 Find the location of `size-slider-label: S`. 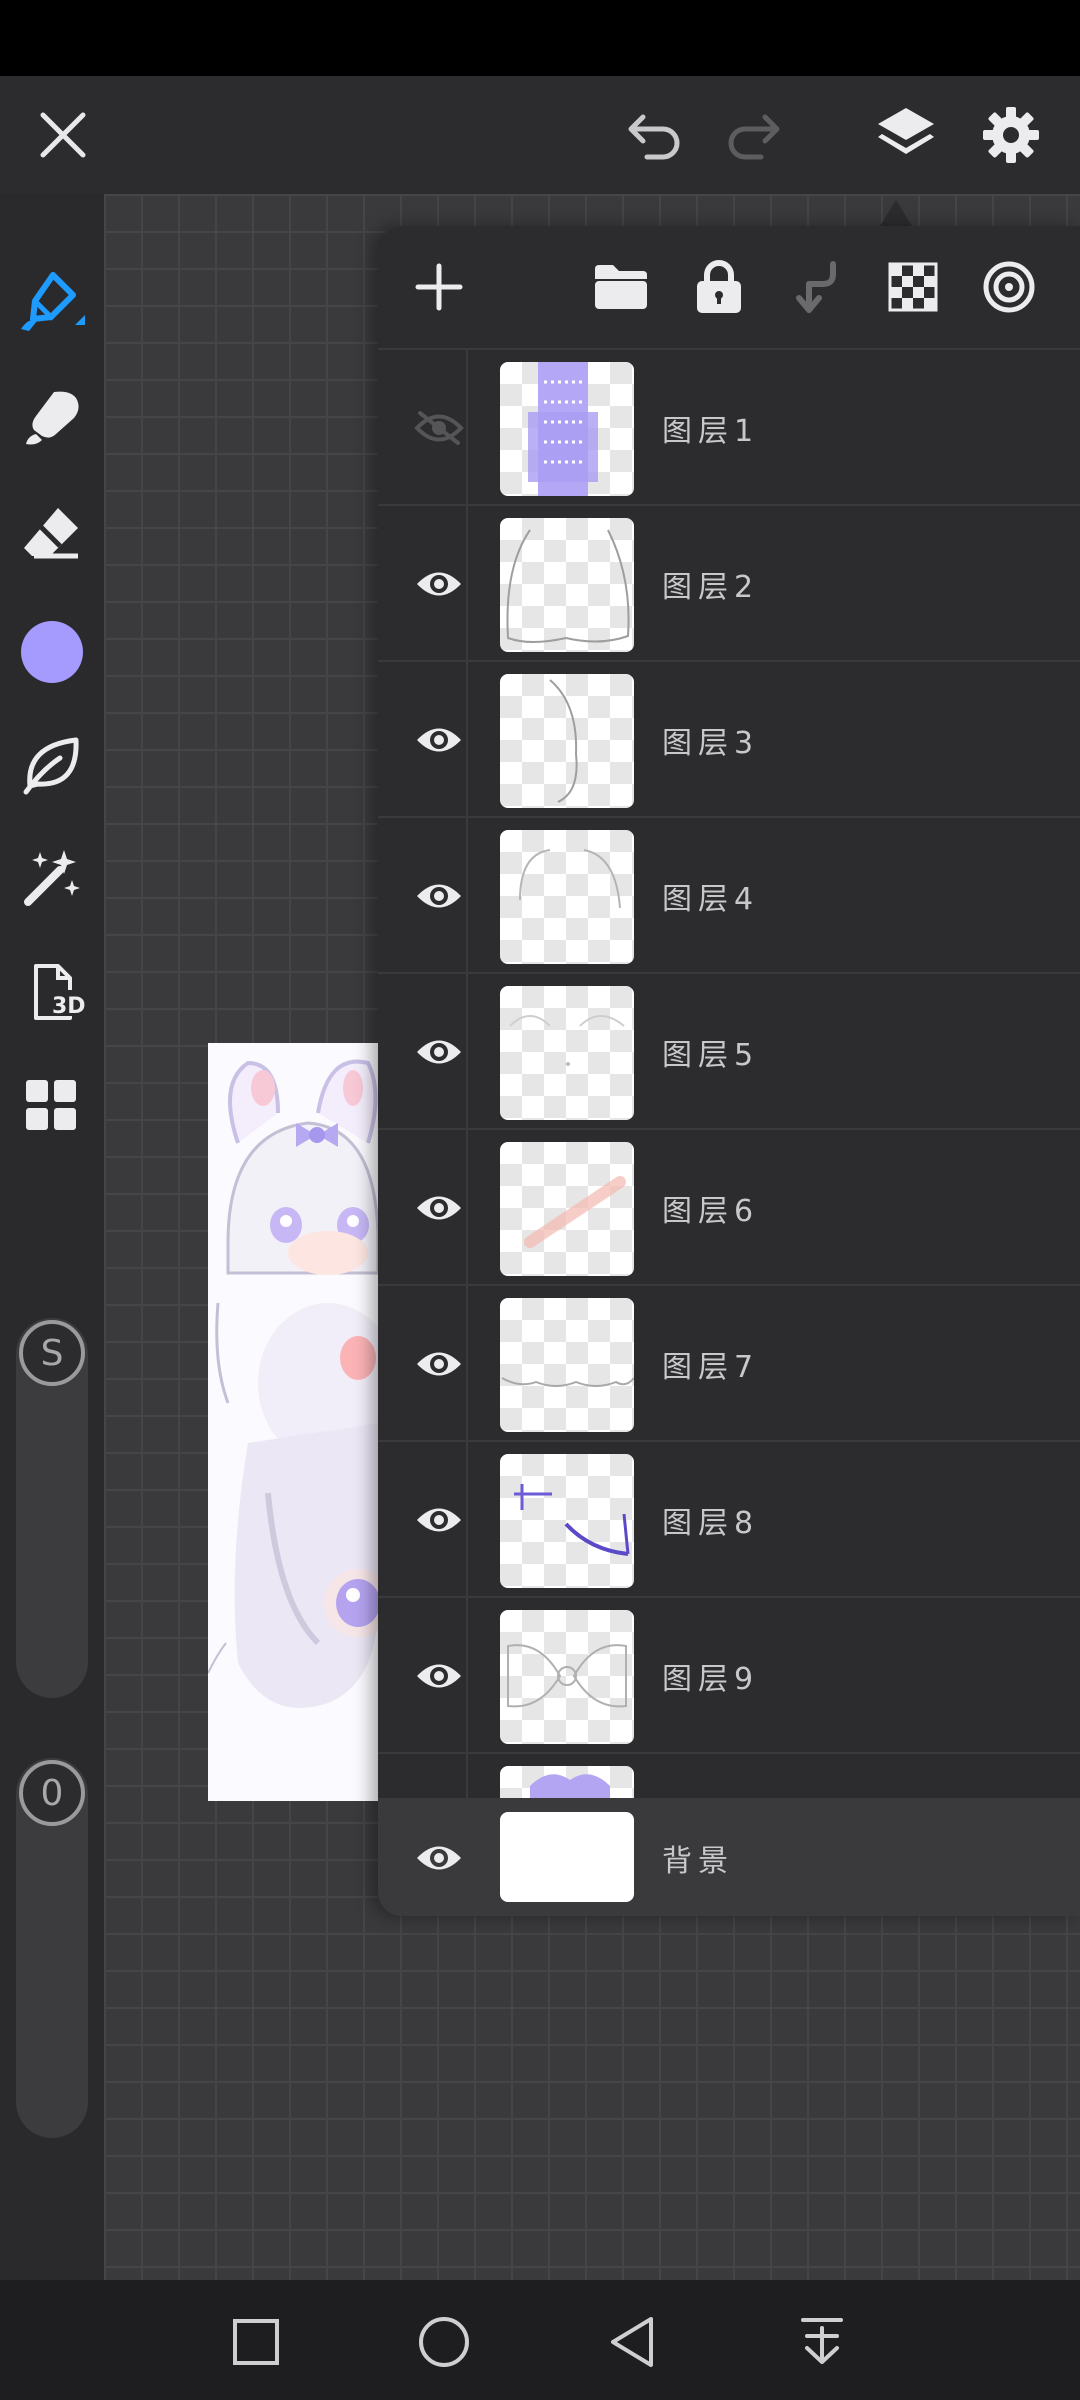

size-slider-label: S is located at coordinates (52, 1353).